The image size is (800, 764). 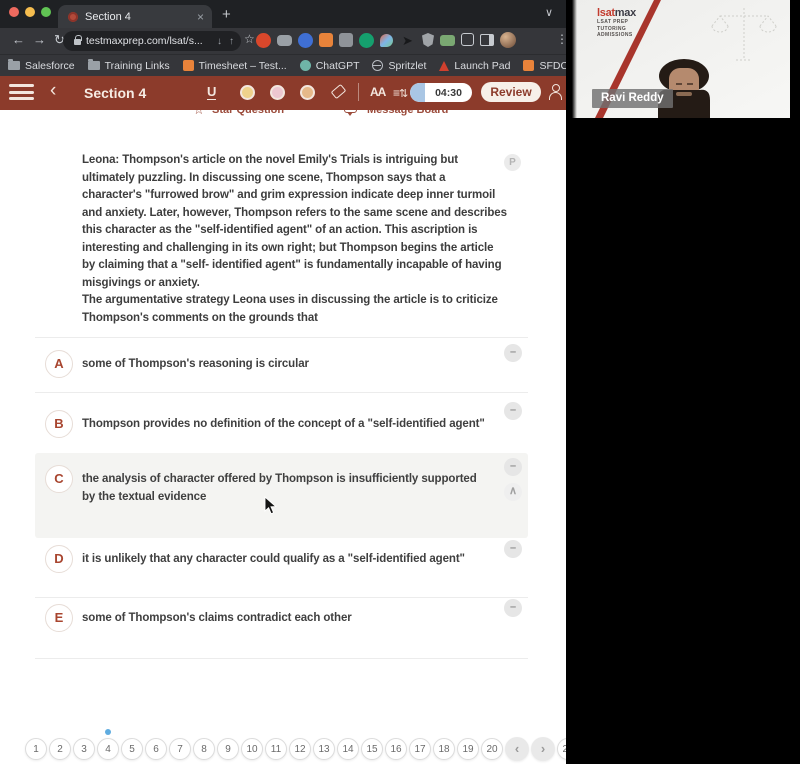 What do you see at coordinates (441, 92) in the screenshot?
I see `timer-pill: 04:30` at bounding box center [441, 92].